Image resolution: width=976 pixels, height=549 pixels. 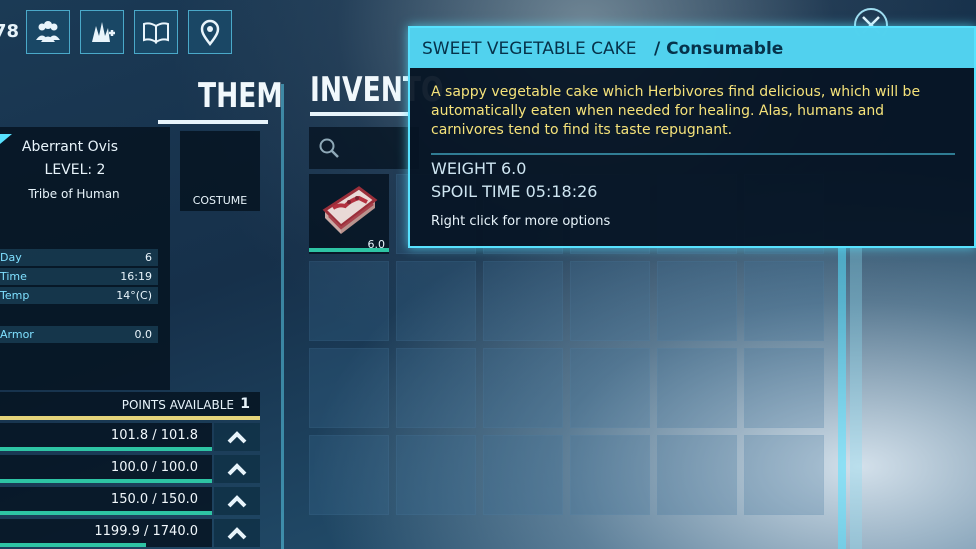 I want to click on points-available-bar: POINTS AVAILABLE 1, so click(x=130, y=406).